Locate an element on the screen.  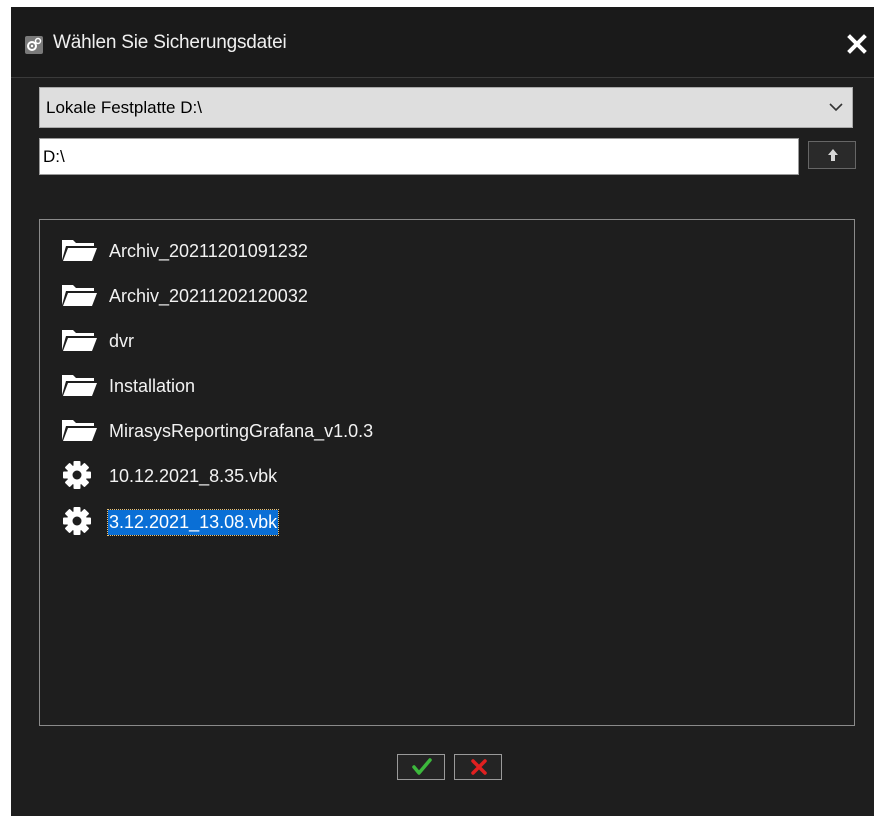
ok-button is located at coordinates (421, 767).